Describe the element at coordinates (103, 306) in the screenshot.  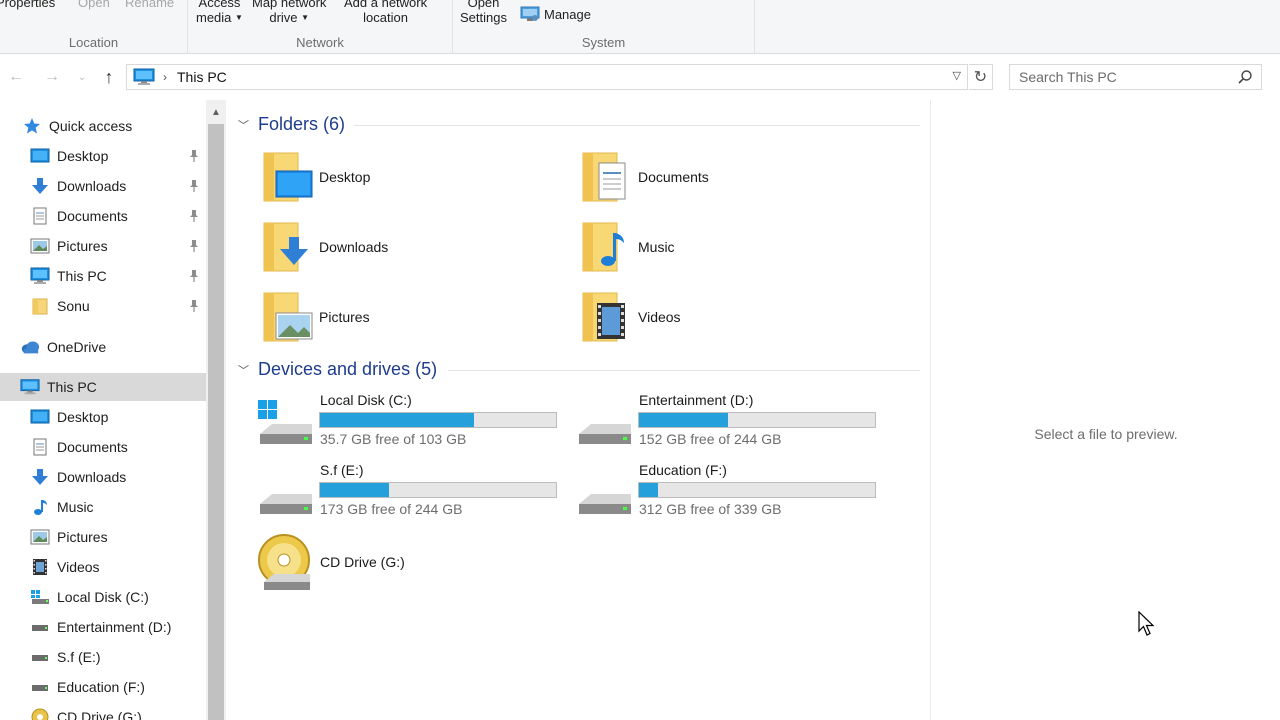
I see `sidebar-item-quick-sonu: Sonu` at that location.